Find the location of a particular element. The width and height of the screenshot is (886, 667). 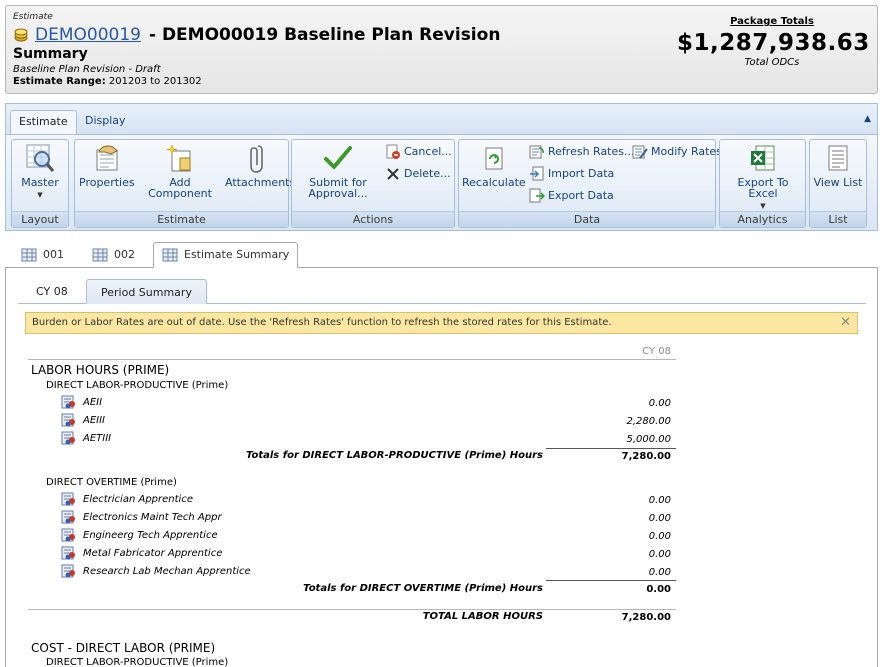

total-labor-divider is located at coordinates (352, 609).